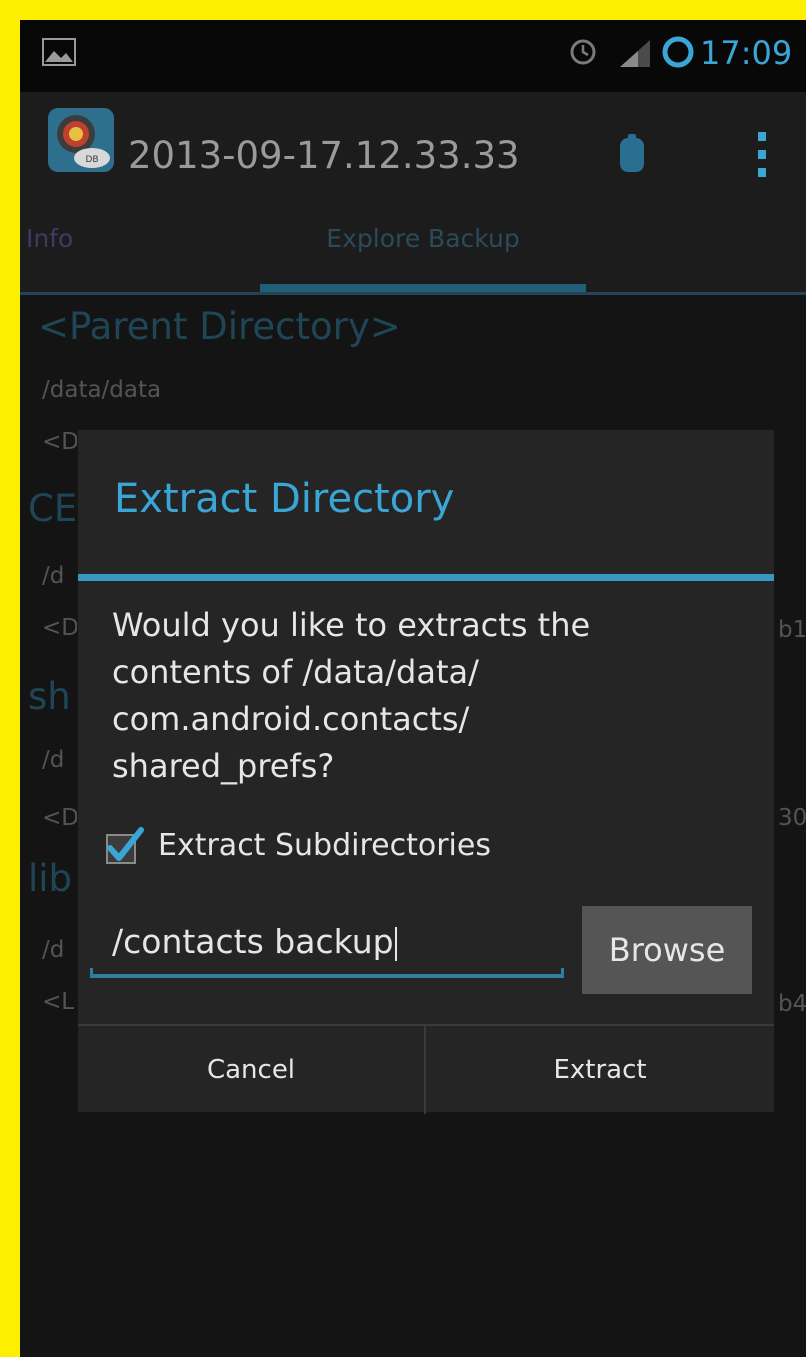 The image size is (806, 1357). I want to click on path-input-value-wrapper: /contacts backup, so click(254, 941).